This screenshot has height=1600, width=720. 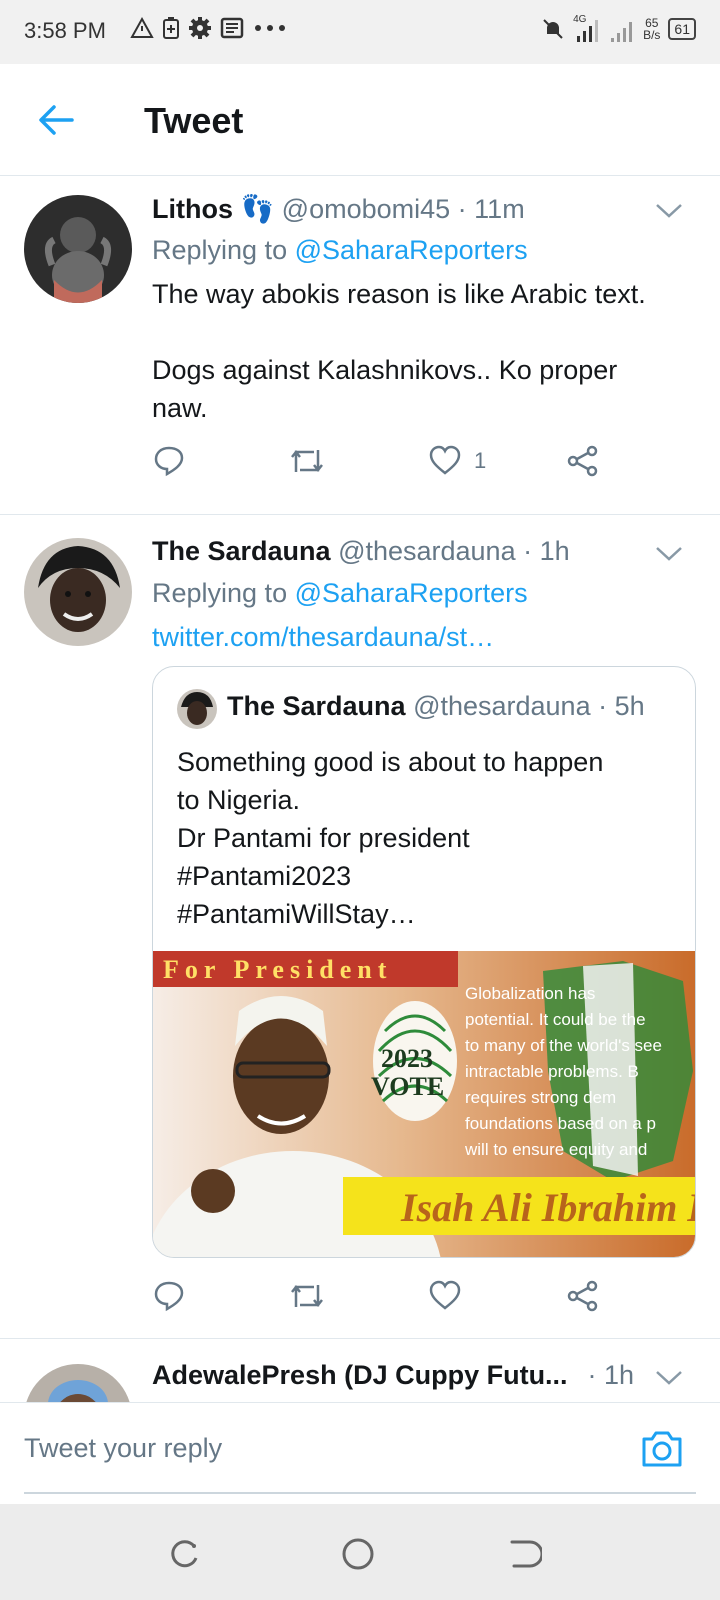 I want to click on more-dots-icon, so click(x=270, y=28).